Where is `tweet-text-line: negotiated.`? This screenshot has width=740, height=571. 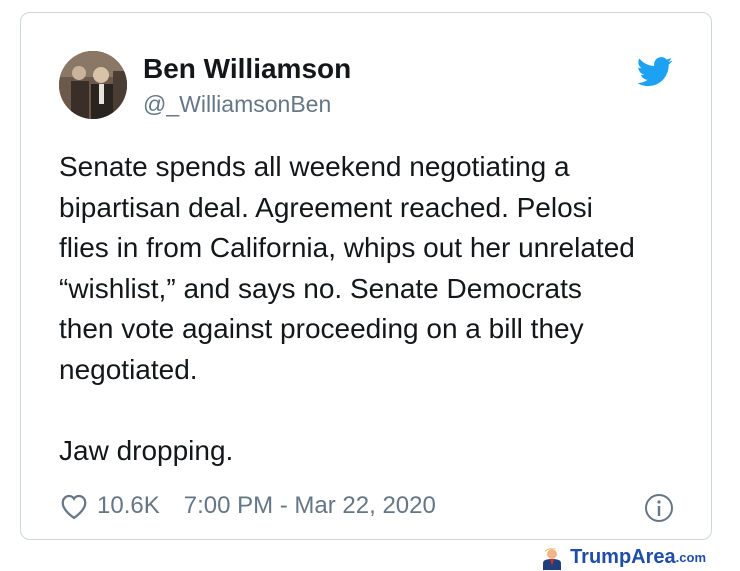 tweet-text-line: negotiated. is located at coordinates (128, 369).